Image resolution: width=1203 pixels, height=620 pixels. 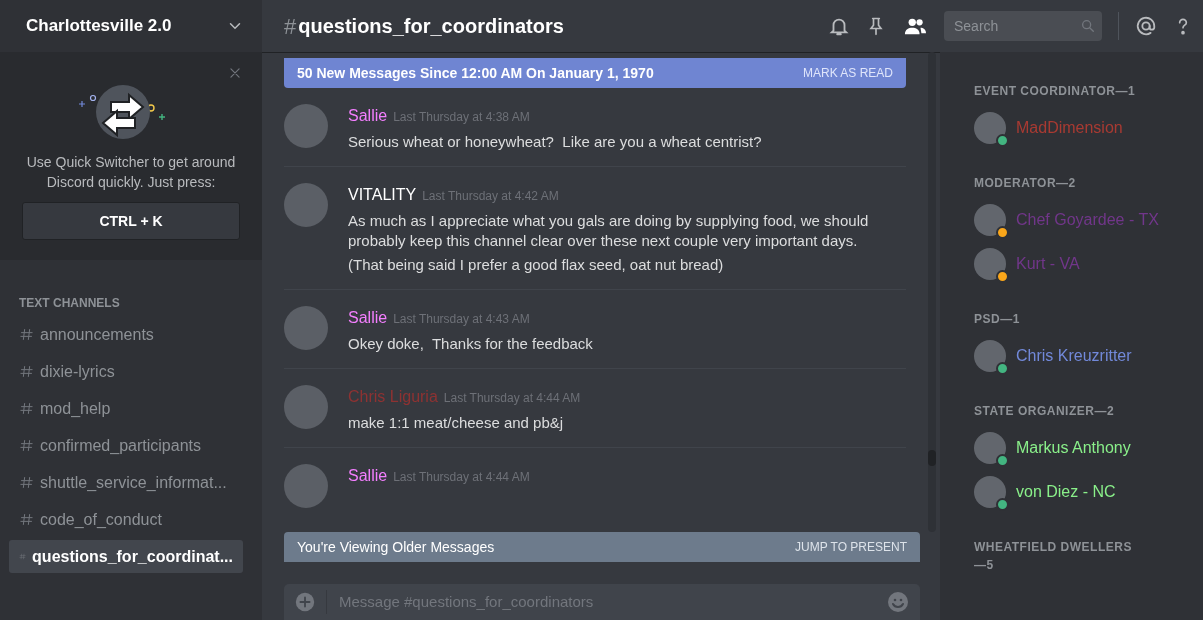 I want to click on search-input: Search, so click(x=1016, y=26).